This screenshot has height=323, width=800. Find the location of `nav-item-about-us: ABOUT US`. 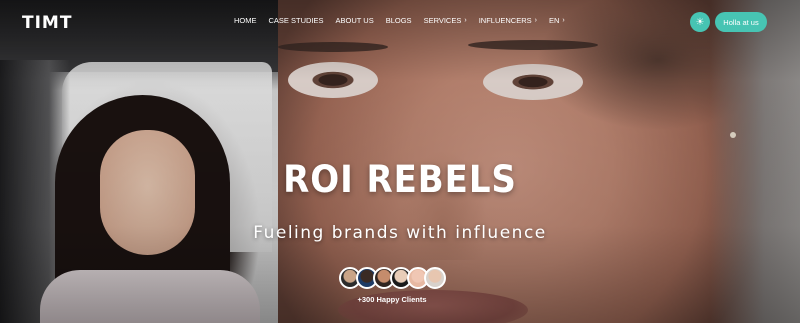

nav-item-about-us: ABOUT US is located at coordinates (355, 20).